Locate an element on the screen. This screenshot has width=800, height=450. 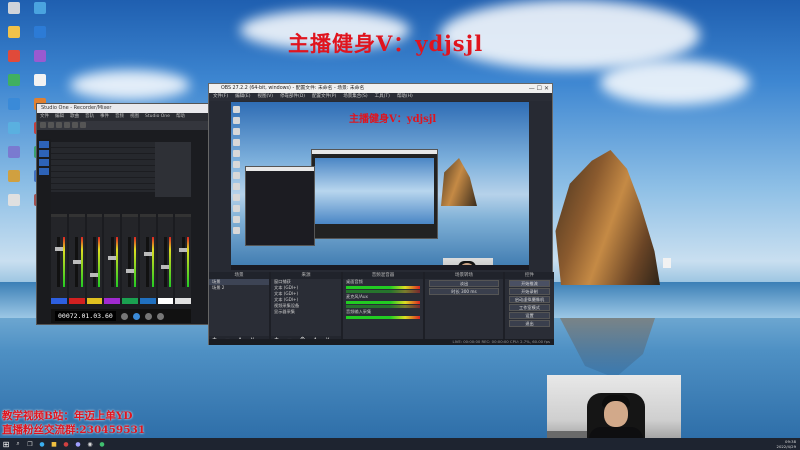
nested-obs-window is located at coordinates (374, 194).